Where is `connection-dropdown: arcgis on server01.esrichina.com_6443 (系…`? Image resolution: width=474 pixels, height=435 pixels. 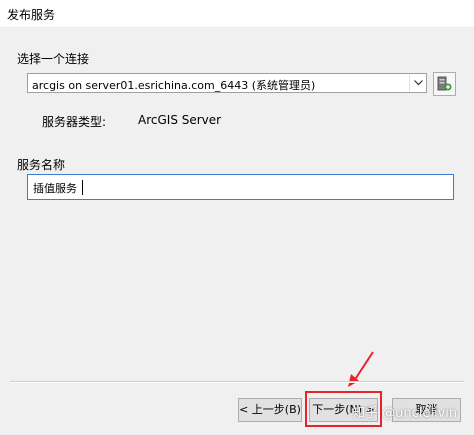 connection-dropdown: arcgis on server01.esrichina.com_6443 (系… is located at coordinates (227, 83).